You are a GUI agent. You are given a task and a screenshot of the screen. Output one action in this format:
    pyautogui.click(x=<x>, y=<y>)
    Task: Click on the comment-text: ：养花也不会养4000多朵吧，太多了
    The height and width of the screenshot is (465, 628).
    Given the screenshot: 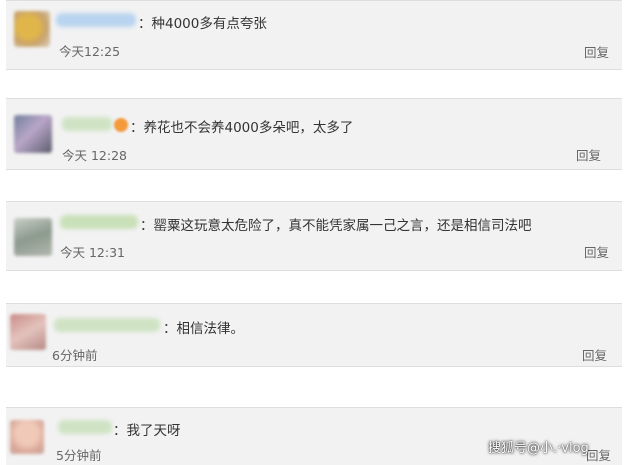 What is the action you would take?
    pyautogui.click(x=242, y=128)
    